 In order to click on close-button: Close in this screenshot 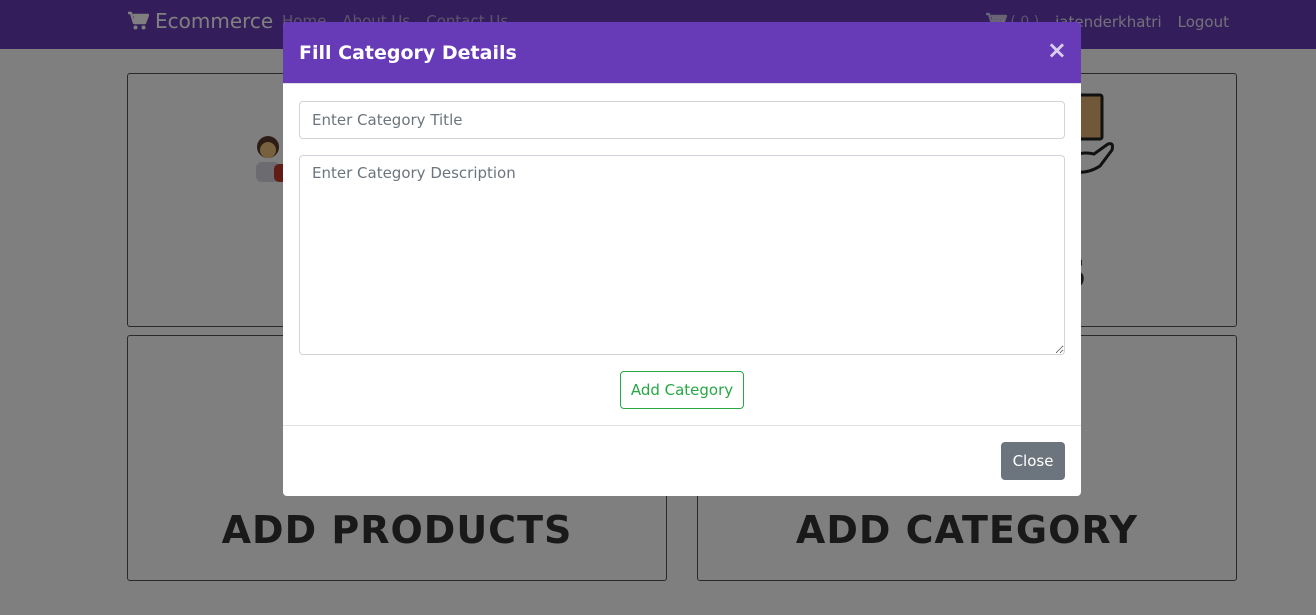, I will do `click(1033, 461)`.